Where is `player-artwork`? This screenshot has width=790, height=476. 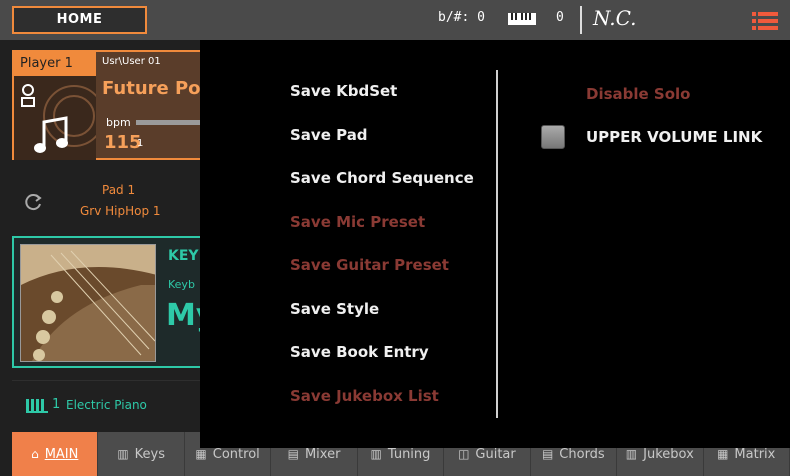
player-artwork is located at coordinates (59, 118).